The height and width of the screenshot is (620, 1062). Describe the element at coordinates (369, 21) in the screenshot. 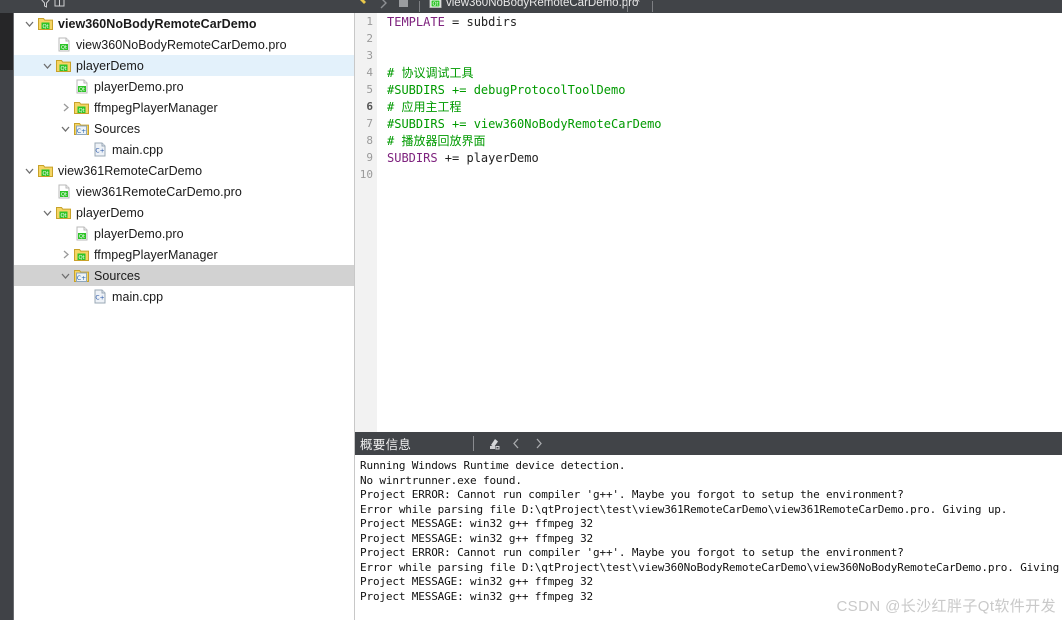

I see `line-number: 1` at that location.